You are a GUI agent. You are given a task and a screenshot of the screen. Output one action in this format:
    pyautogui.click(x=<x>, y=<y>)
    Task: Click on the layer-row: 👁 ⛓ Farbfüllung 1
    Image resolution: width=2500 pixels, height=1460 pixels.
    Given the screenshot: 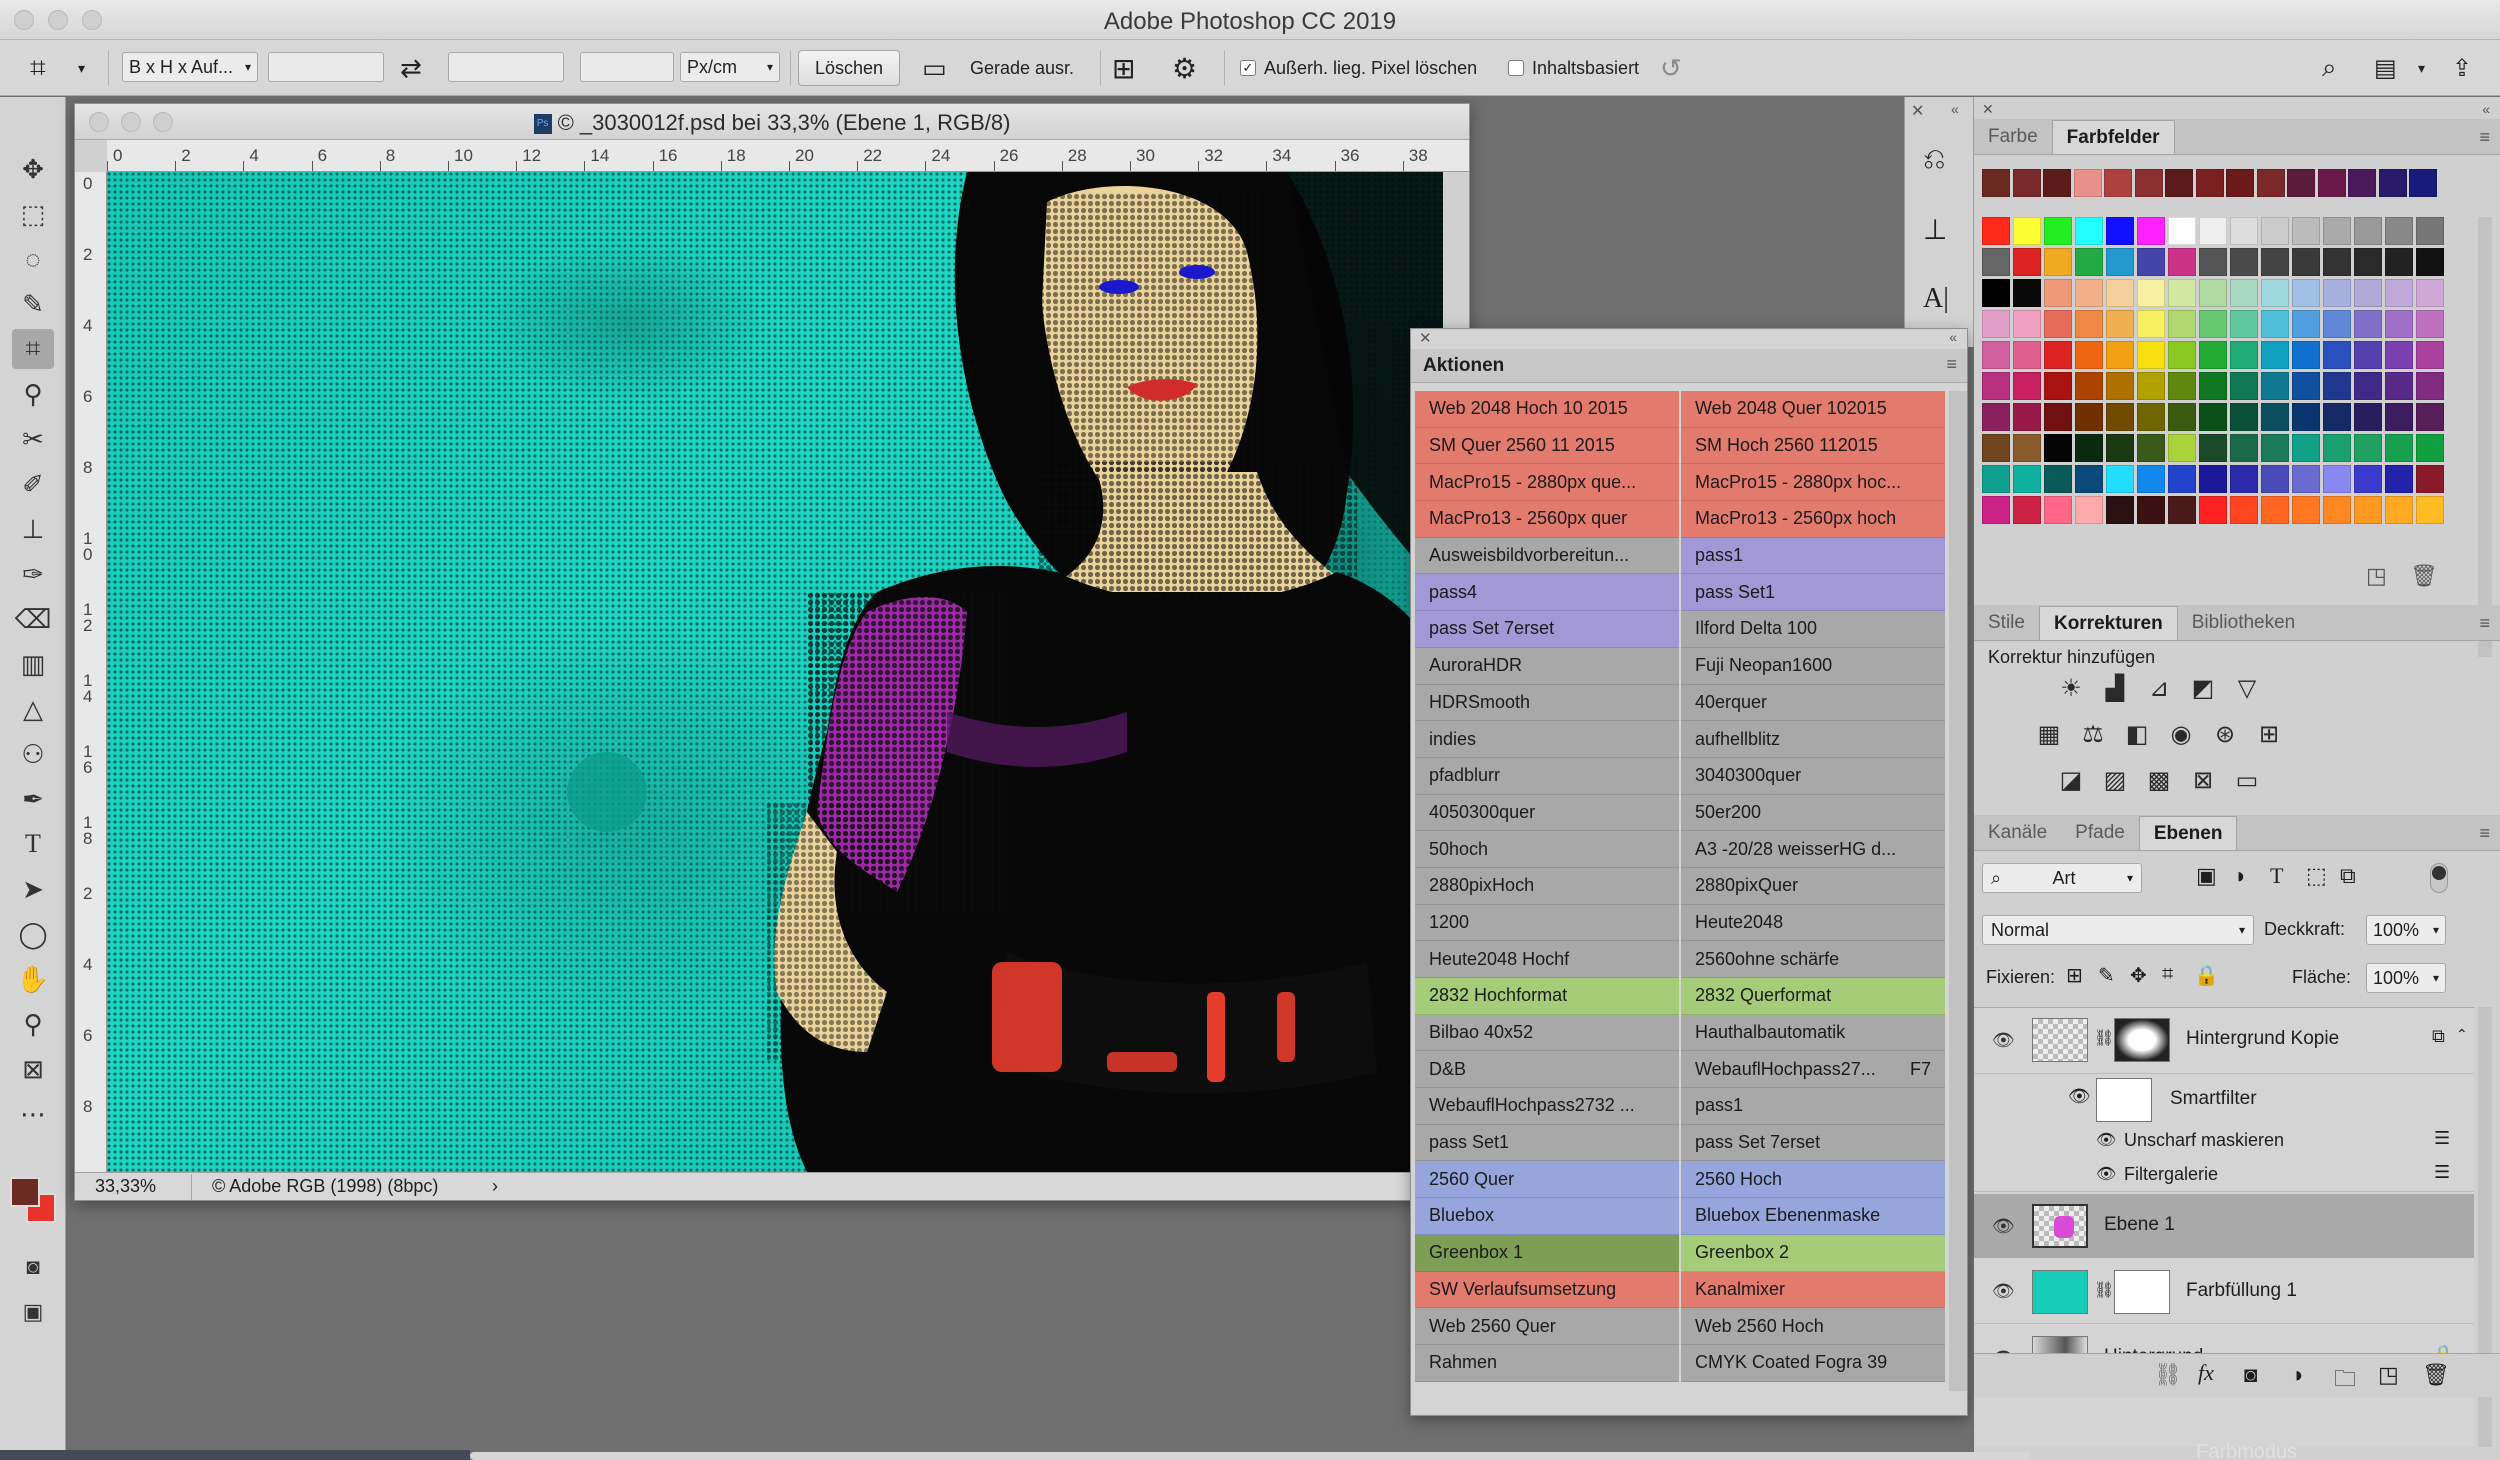 What is the action you would take?
    pyautogui.click(x=2224, y=1292)
    